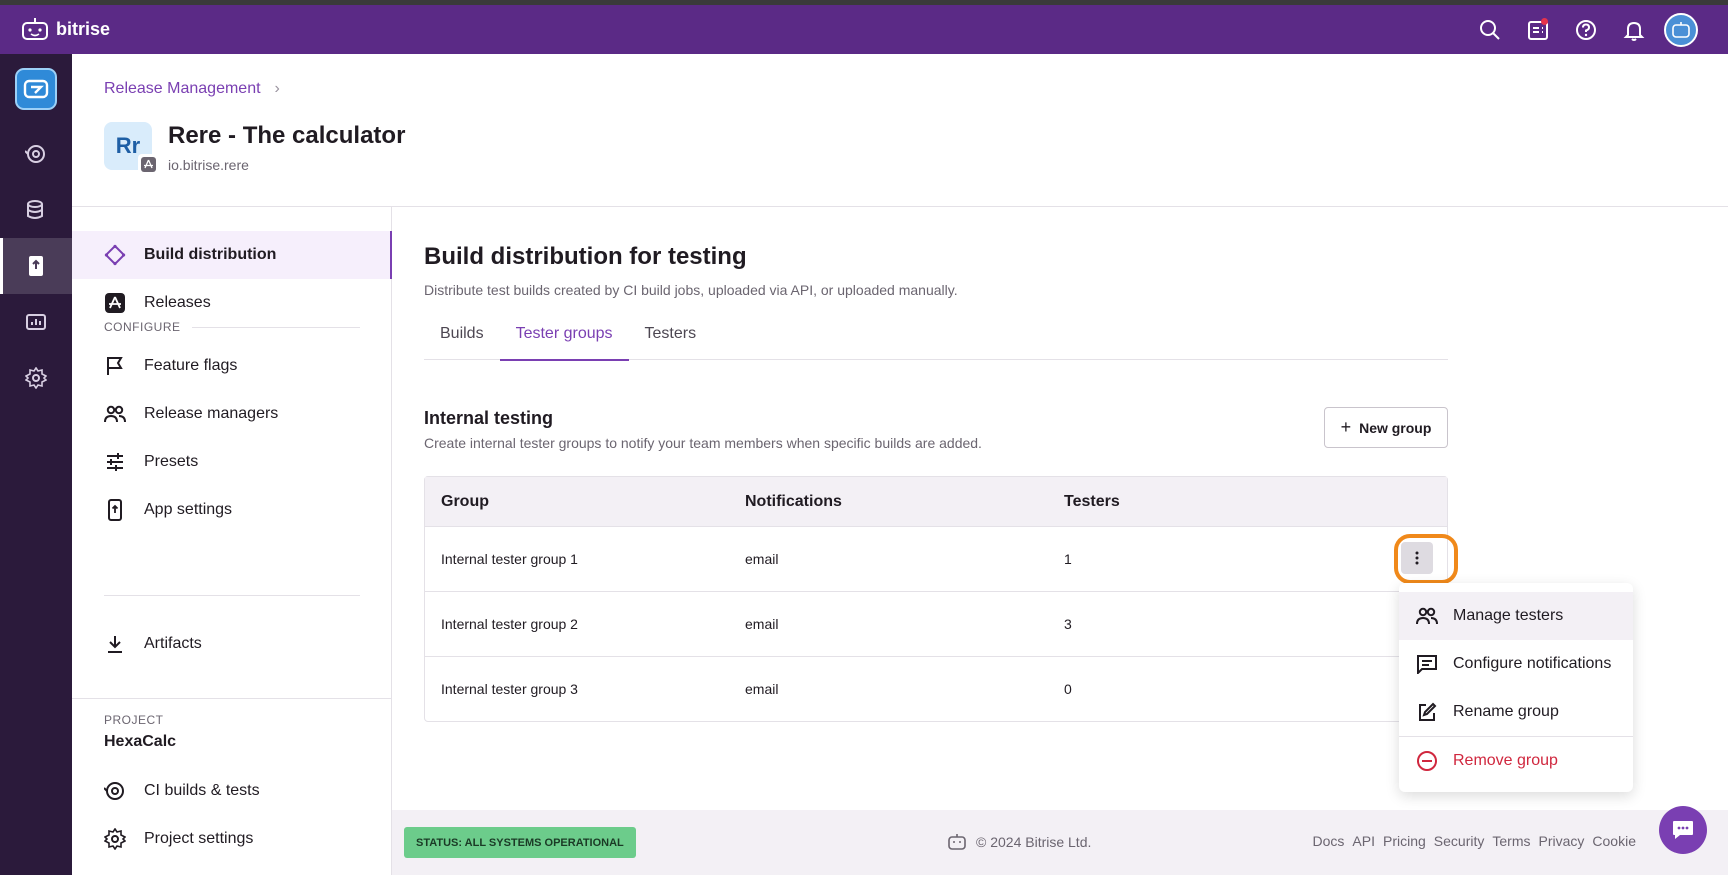  What do you see at coordinates (465, 501) in the screenshot?
I see `column-header-group: Group` at bounding box center [465, 501].